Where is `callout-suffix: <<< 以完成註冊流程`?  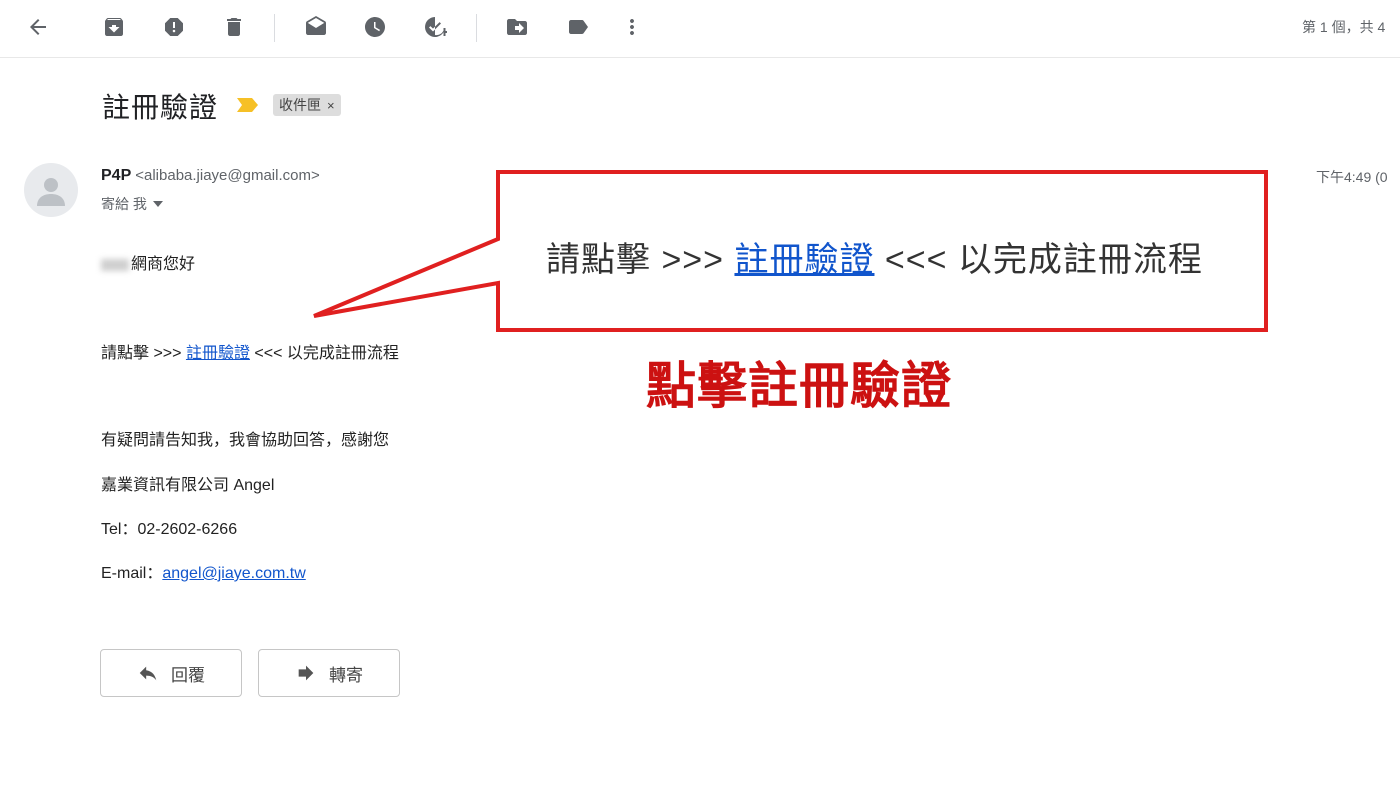
callout-suffix: <<< 以完成註冊流程 is located at coordinates (1038, 260).